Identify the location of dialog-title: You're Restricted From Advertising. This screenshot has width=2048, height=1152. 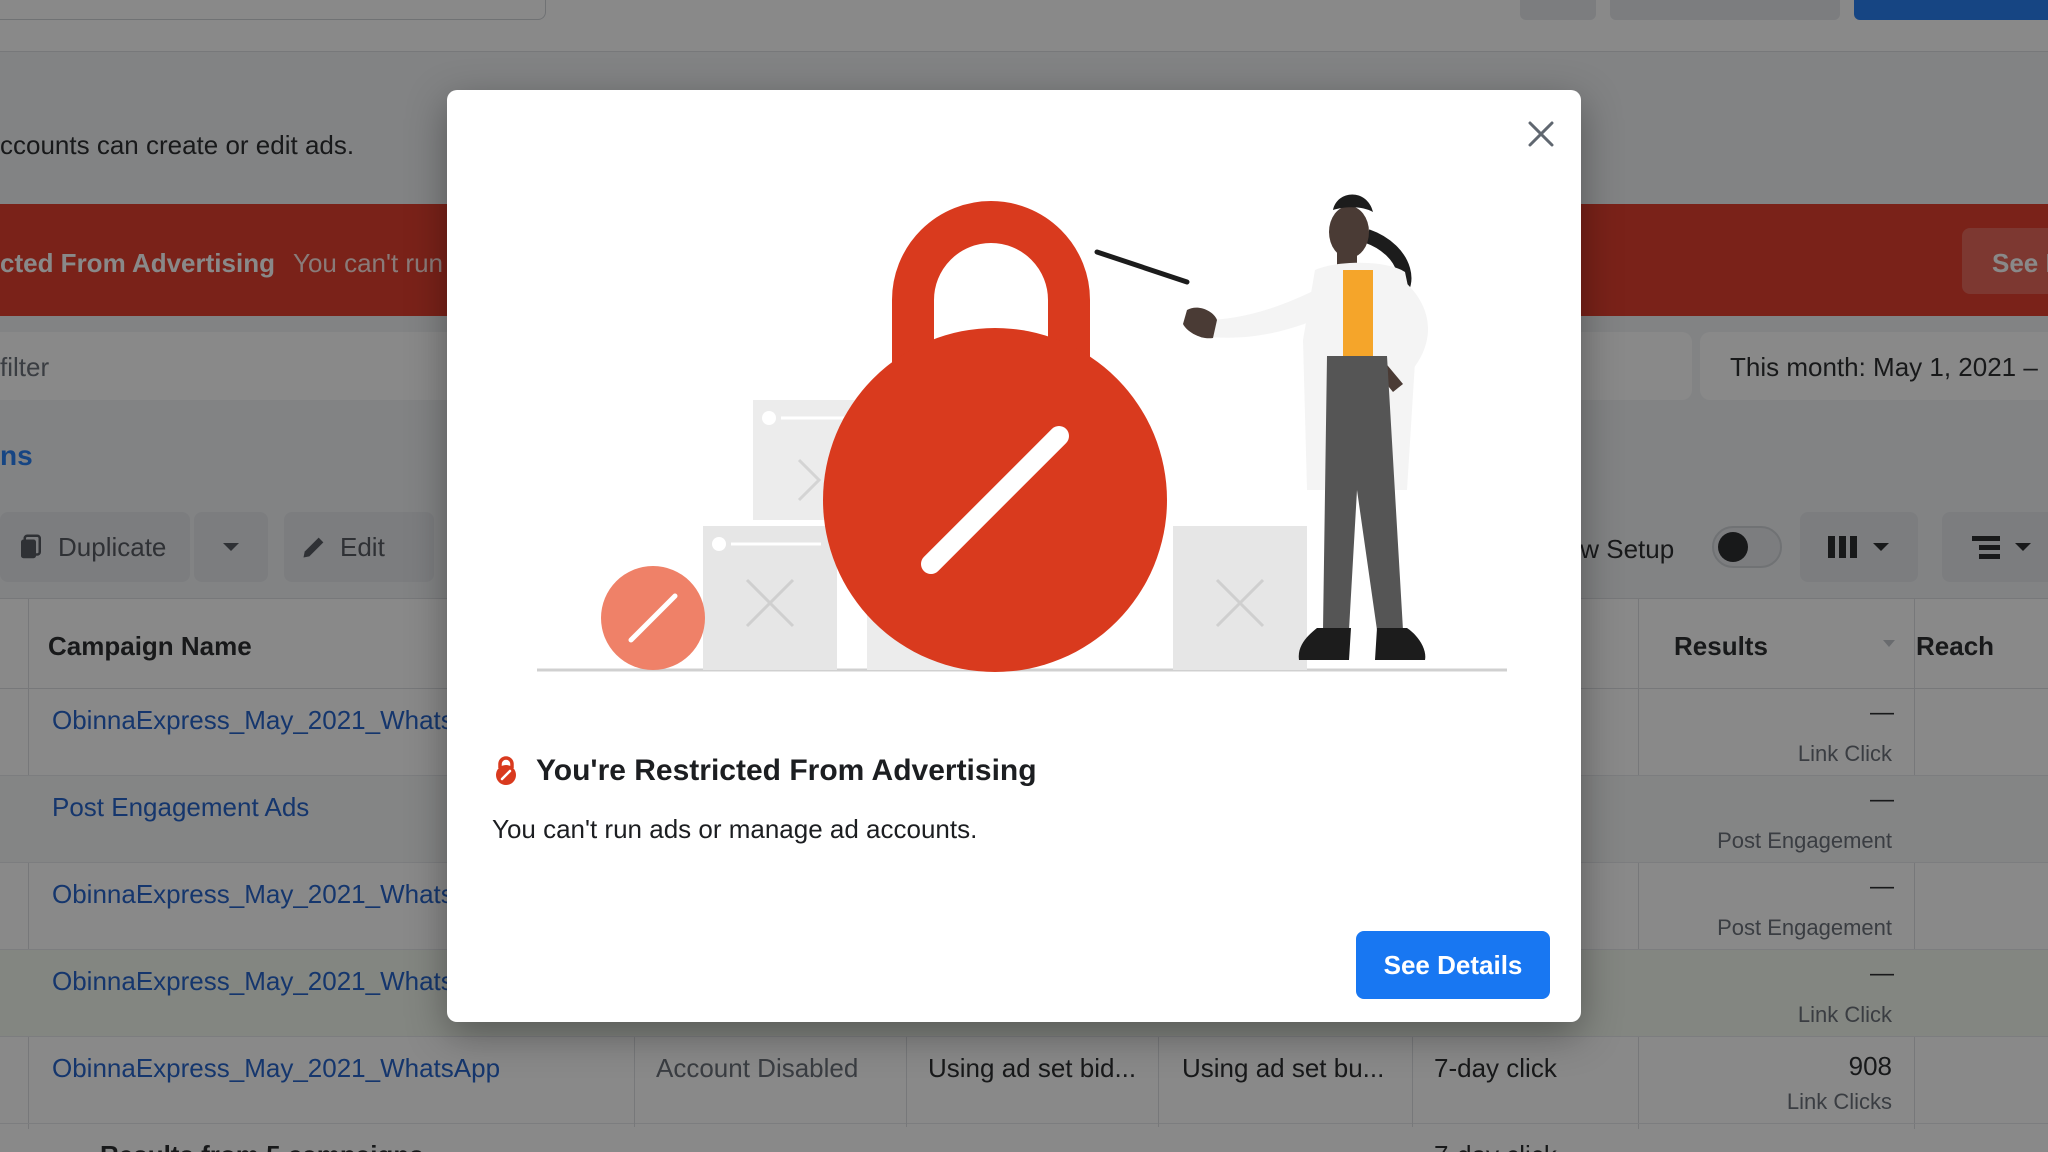
(786, 770).